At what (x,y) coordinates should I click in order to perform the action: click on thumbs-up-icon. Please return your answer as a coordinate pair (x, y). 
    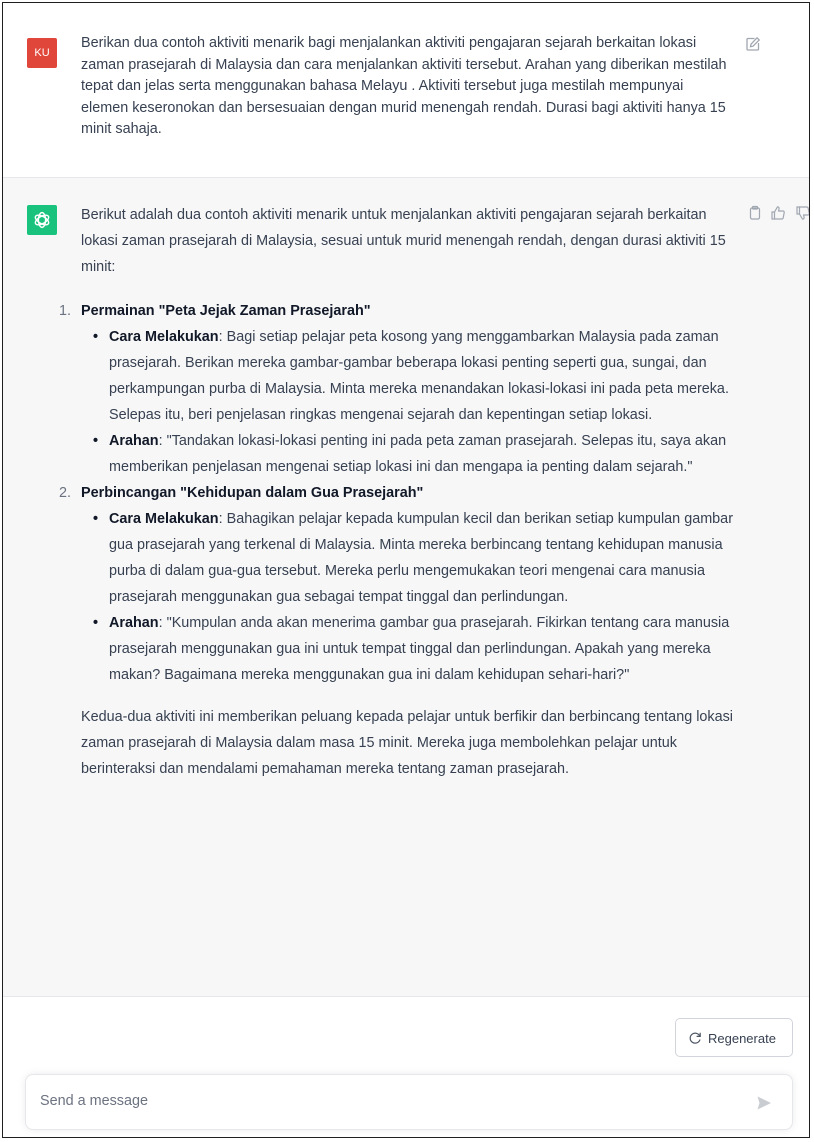
    Looking at the image, I should click on (778, 213).